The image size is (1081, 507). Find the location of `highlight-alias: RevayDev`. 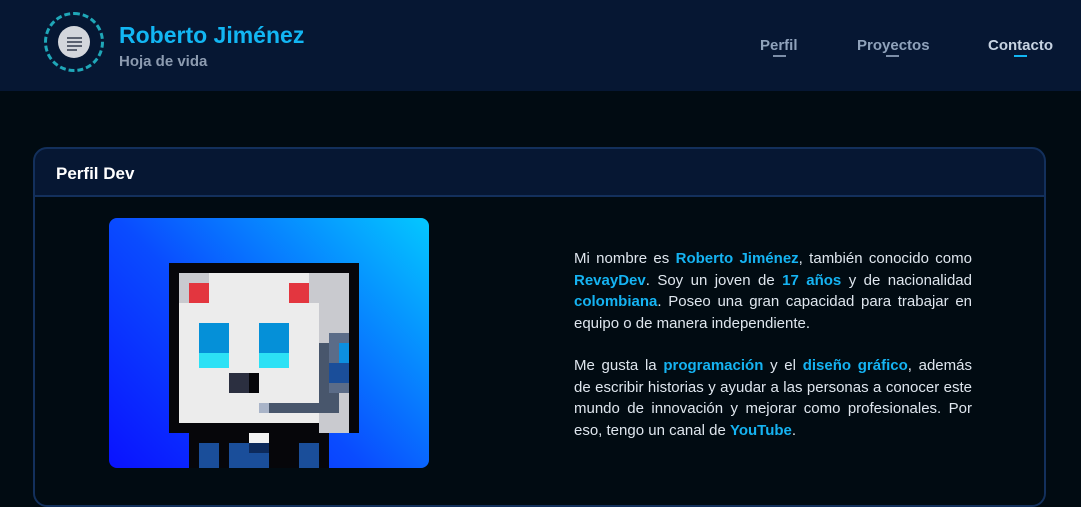

highlight-alias: RevayDev is located at coordinates (610, 280).